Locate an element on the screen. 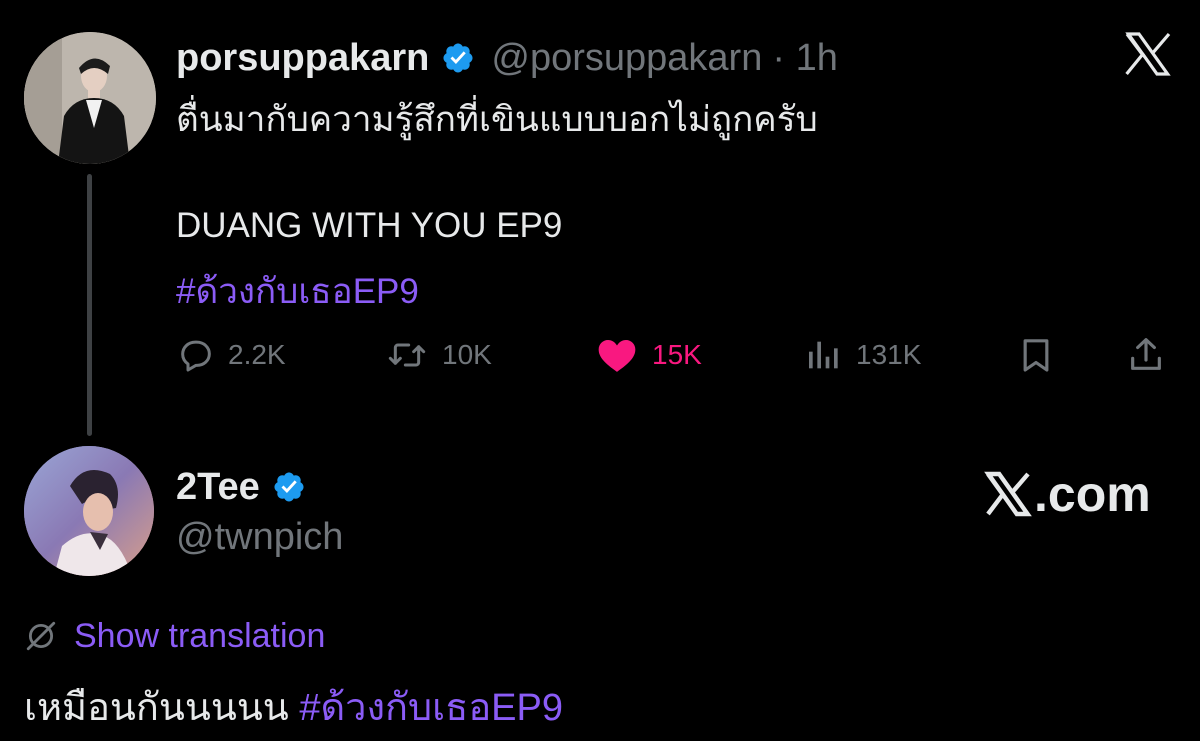  tweet-action-bar: 2.2K 10K 15K 131K is located at coordinates (676, 355).